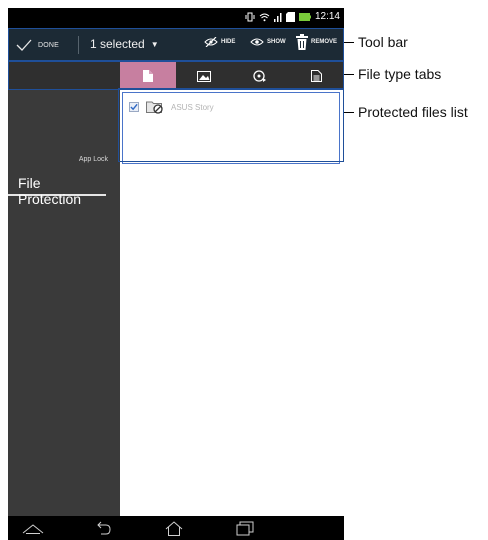 Image resolution: width=488 pixels, height=540 pixels. What do you see at coordinates (383, 42) in the screenshot?
I see `tool-bar-label: Tool bar` at bounding box center [383, 42].